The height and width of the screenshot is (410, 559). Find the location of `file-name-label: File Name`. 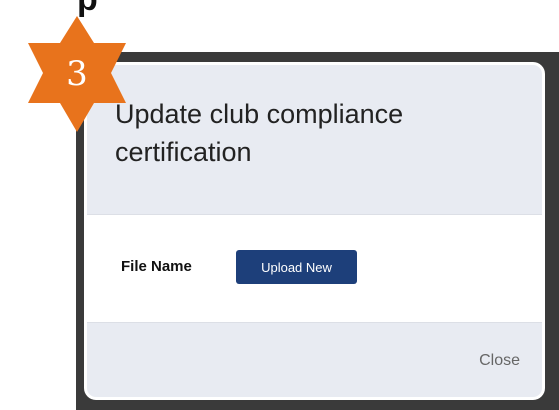

file-name-label: File Name is located at coordinates (156, 266).